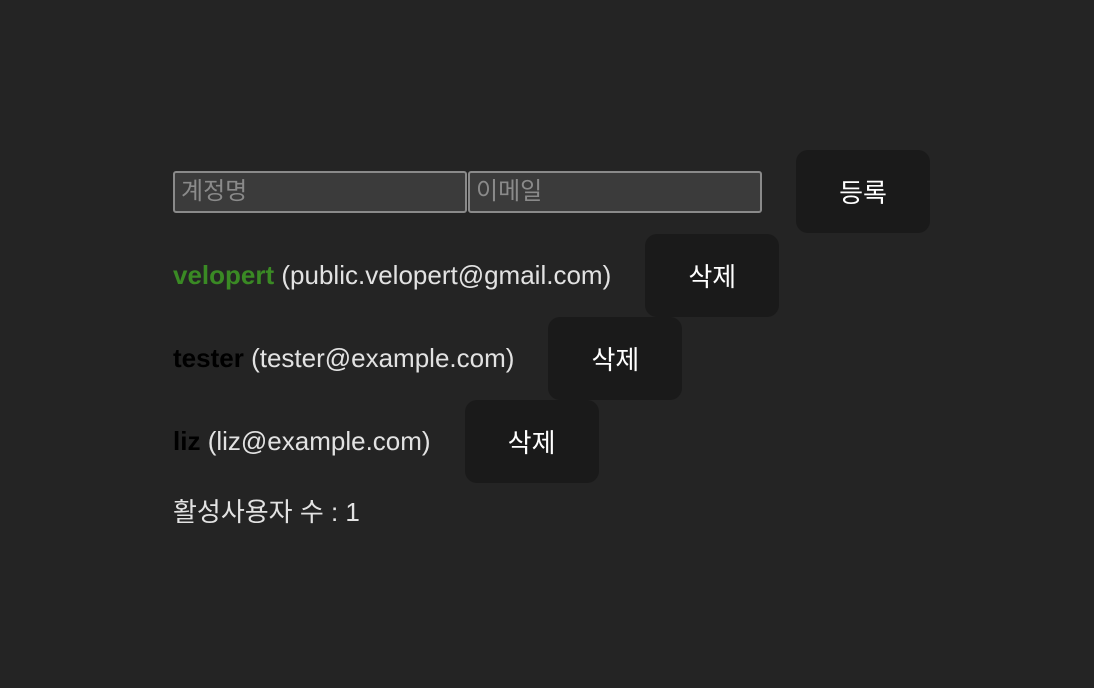  What do you see at coordinates (319, 441) in the screenshot?
I see `user-email: (liz@example.com)` at bounding box center [319, 441].